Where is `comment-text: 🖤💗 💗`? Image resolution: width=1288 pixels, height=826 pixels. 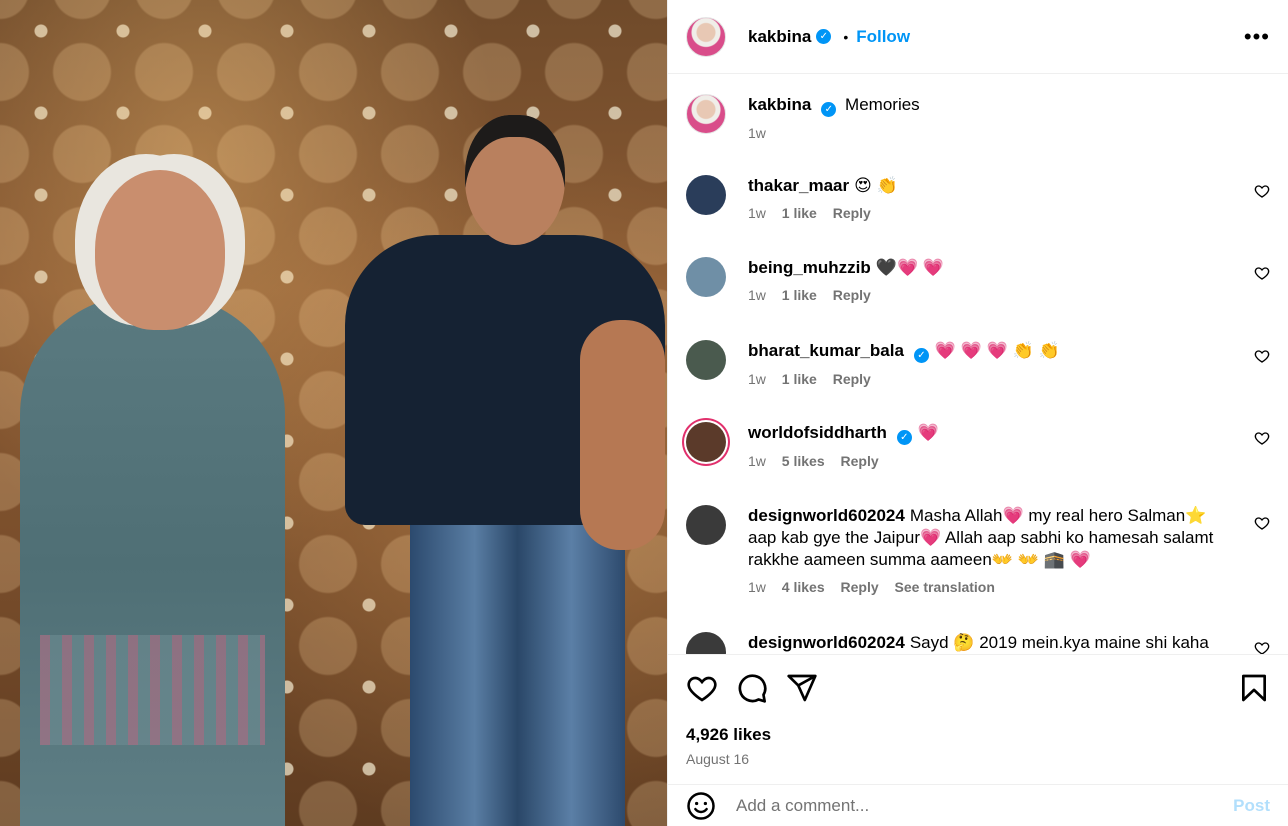
comment-text: 🖤💗 💗 is located at coordinates (910, 267).